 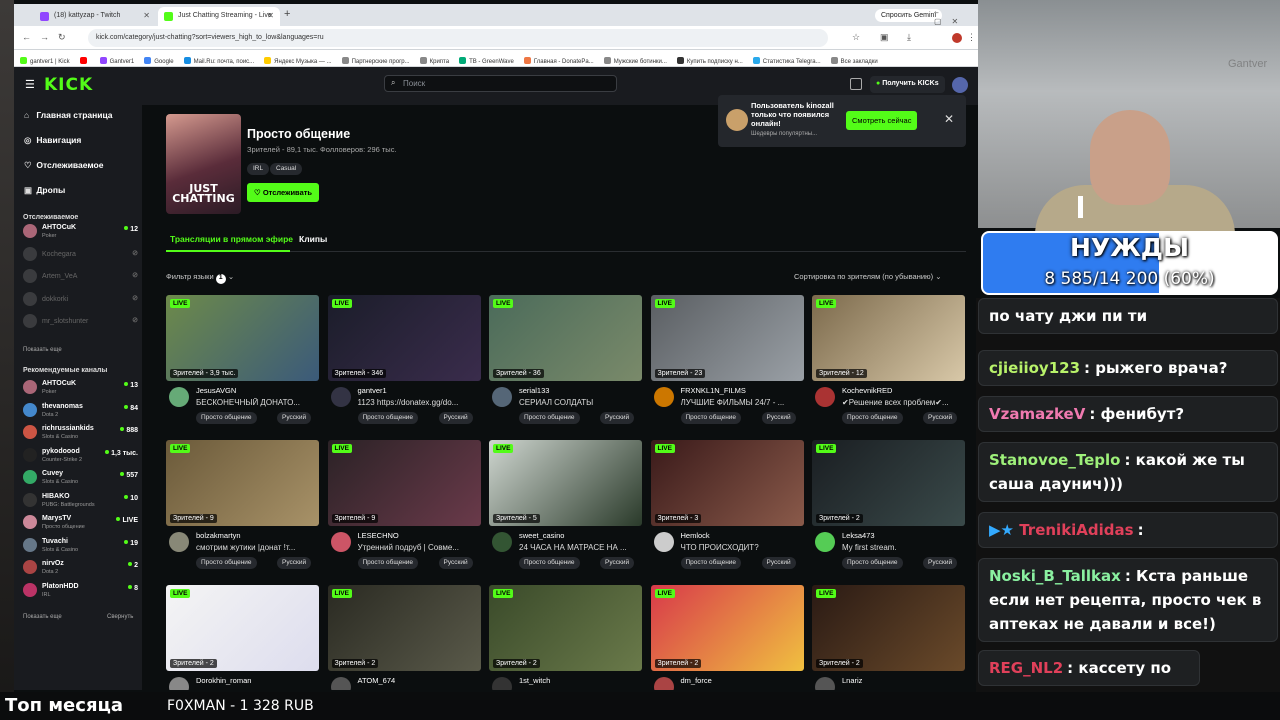 What do you see at coordinates (486, 61) in the screenshot?
I see `bookmark-item: TB - GreenWave` at bounding box center [486, 61].